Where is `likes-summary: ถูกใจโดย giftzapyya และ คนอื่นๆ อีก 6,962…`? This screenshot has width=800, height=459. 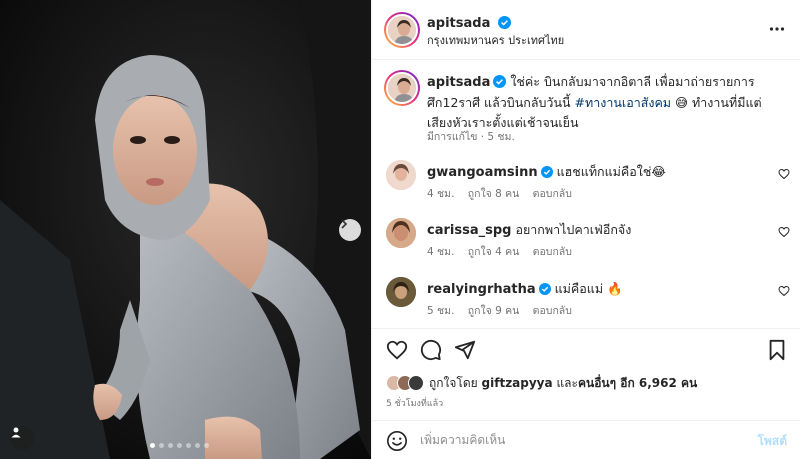
likes-summary: ถูกใจโดย giftzapyya และ คนอื่นๆ อีก 6,962… is located at coordinates (541, 383).